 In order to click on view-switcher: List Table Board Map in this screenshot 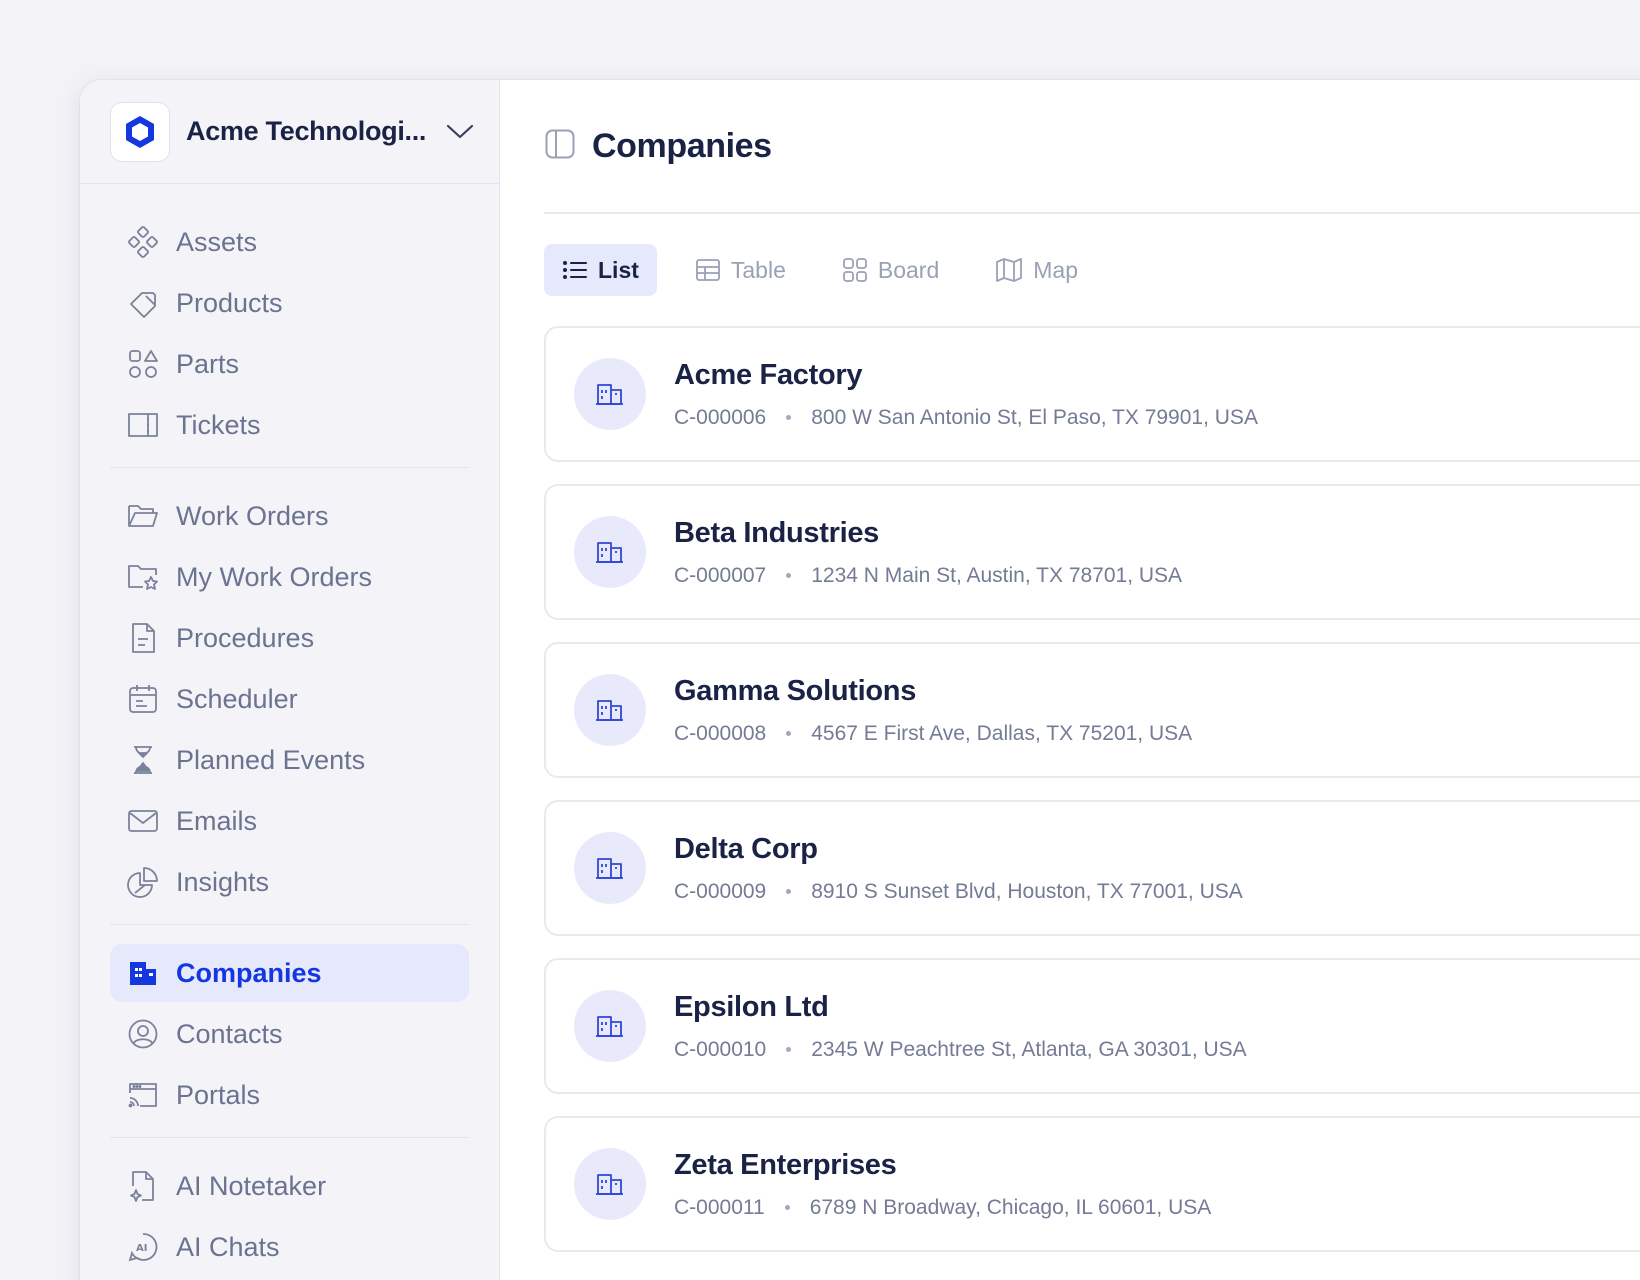, I will do `click(1092, 270)`.